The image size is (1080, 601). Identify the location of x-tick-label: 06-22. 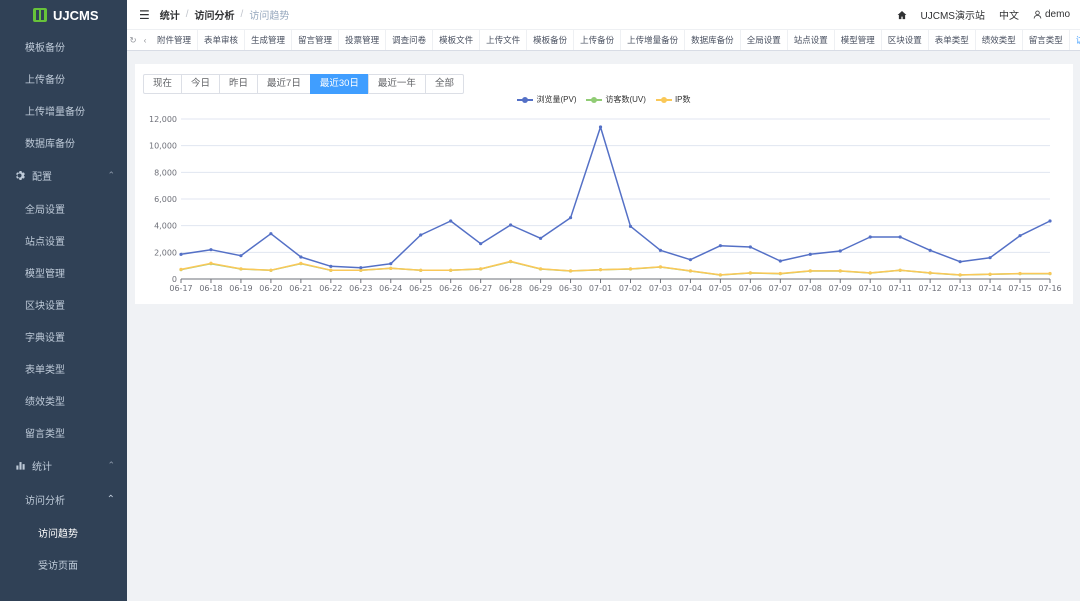
(330, 288).